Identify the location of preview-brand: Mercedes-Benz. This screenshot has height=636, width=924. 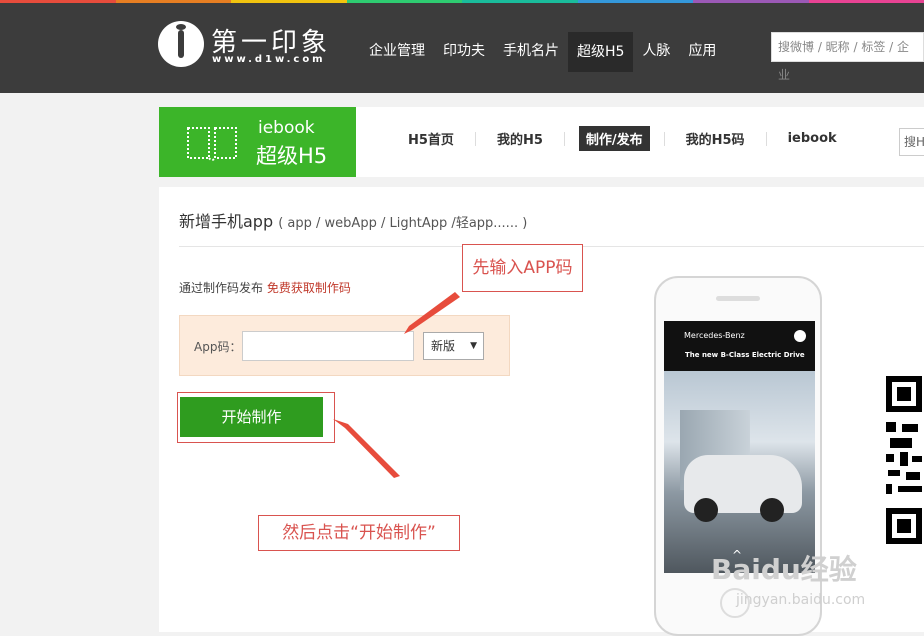
(714, 335).